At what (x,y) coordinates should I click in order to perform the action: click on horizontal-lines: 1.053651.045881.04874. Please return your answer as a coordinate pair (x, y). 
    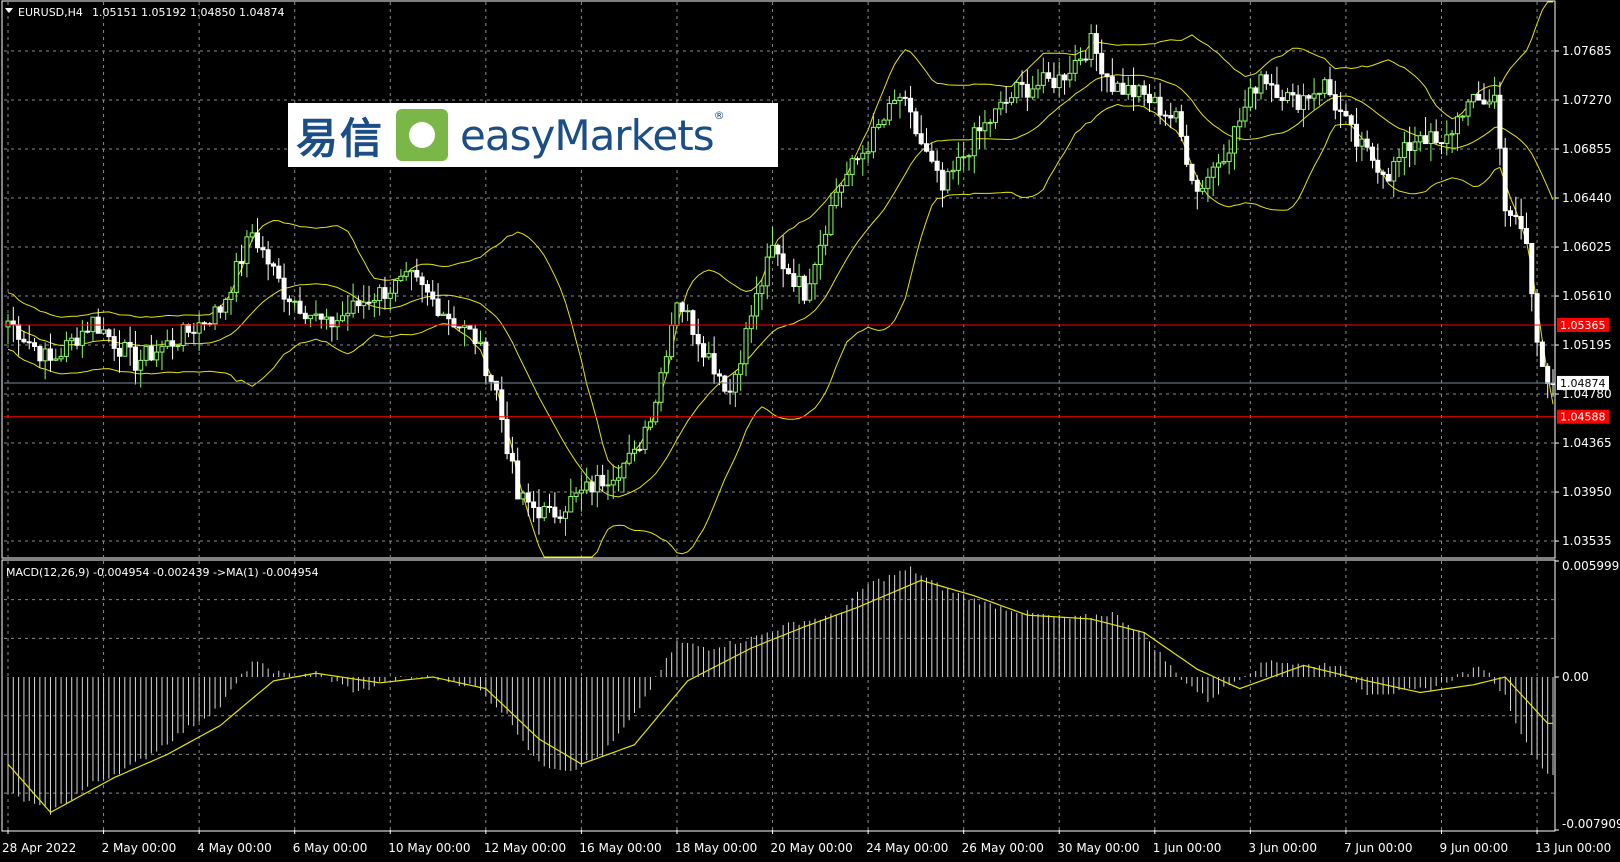
    Looking at the image, I should click on (806, 370).